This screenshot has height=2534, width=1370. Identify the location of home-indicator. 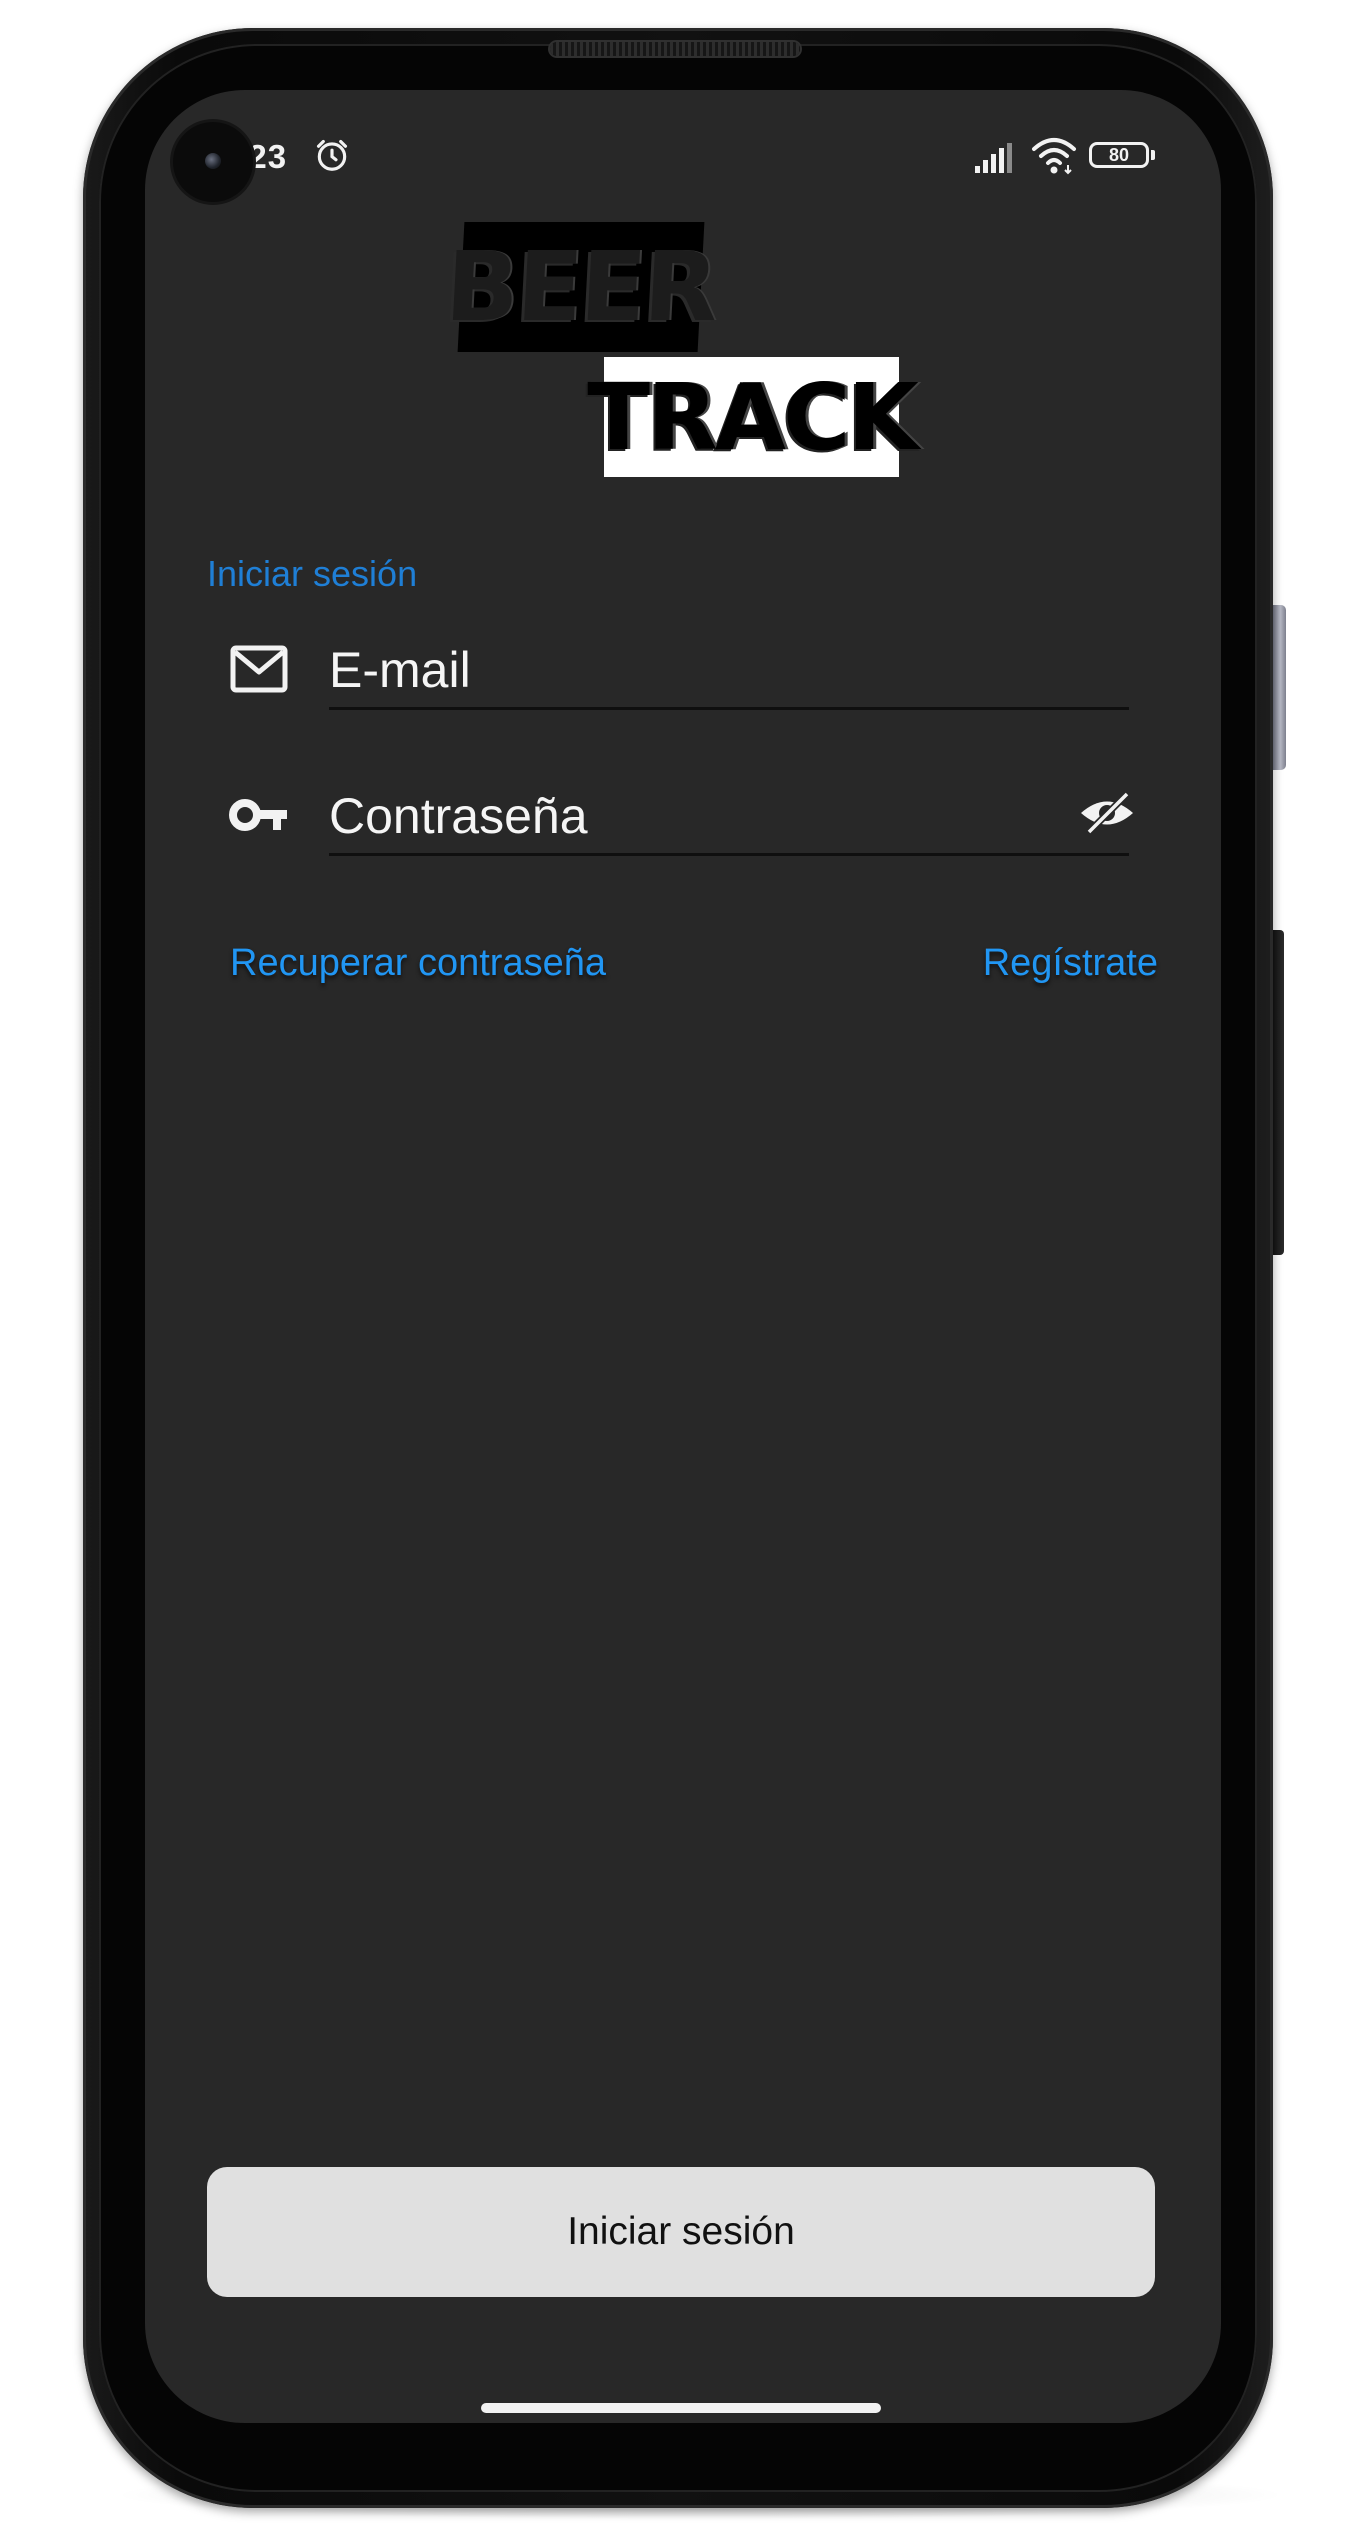
(681, 2408).